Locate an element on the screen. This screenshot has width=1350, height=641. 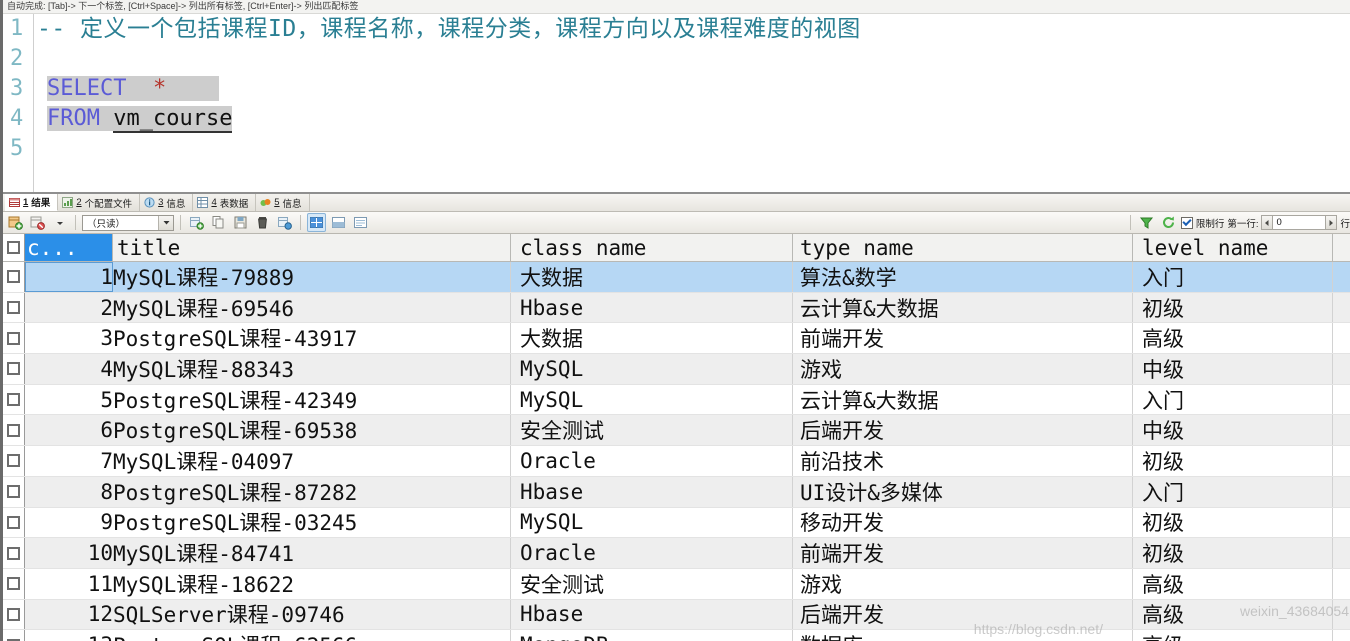
refresh-icon is located at coordinates (1168, 222).